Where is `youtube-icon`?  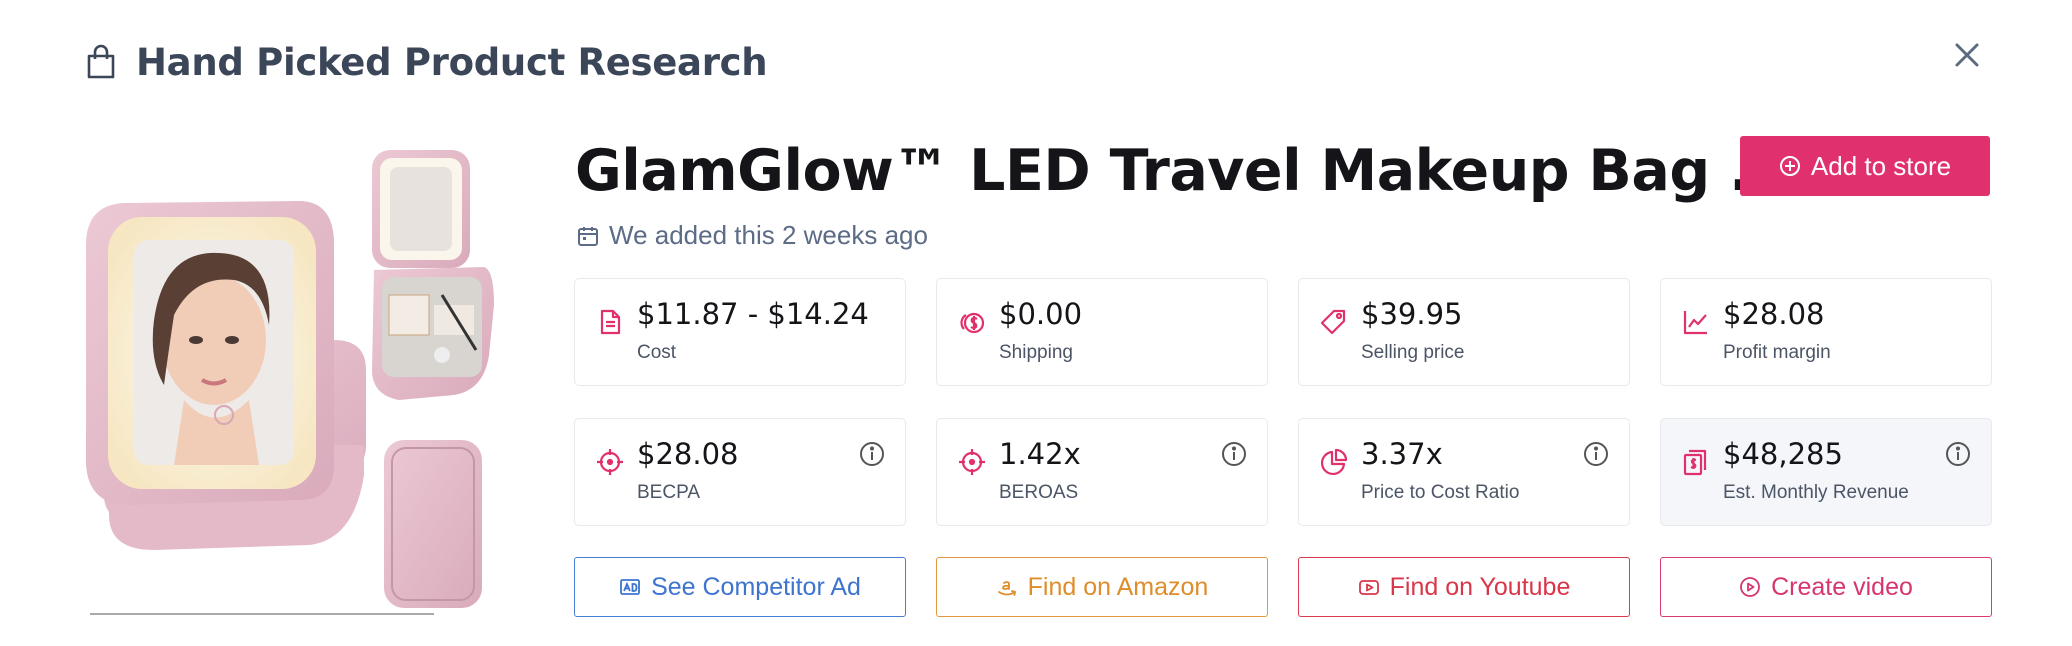 youtube-icon is located at coordinates (1368, 587).